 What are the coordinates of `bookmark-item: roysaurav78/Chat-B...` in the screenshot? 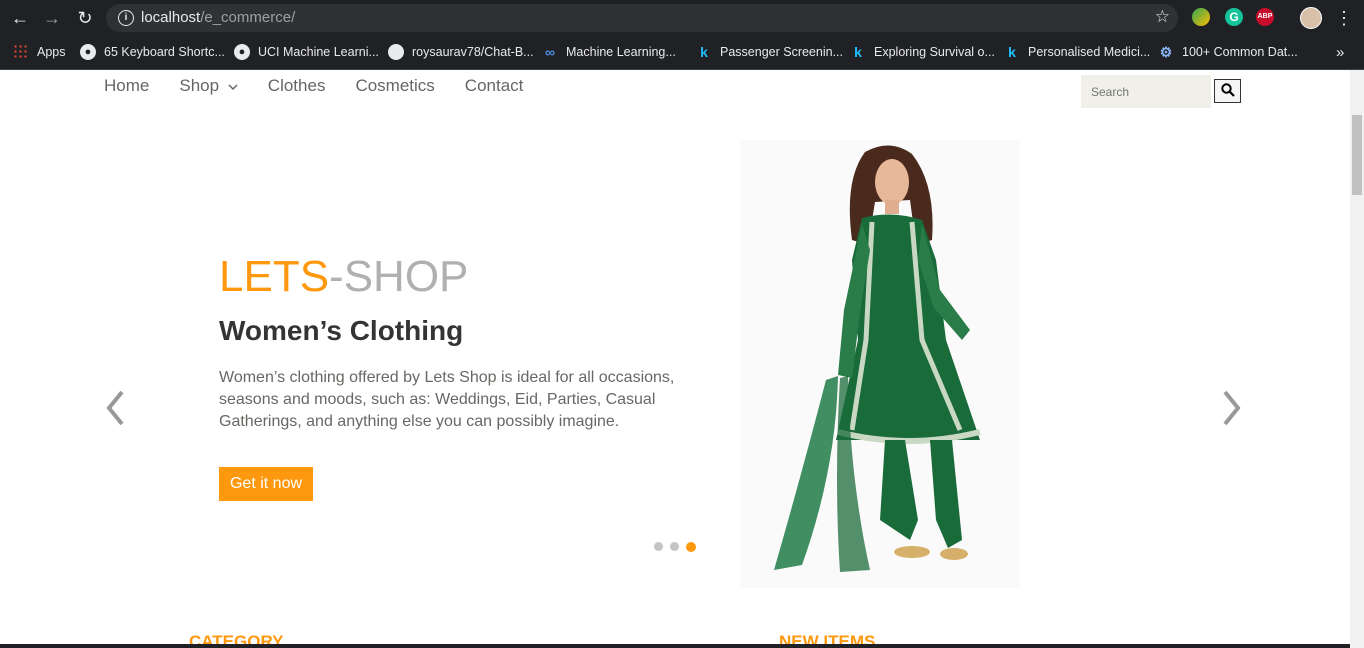 It's located at (461, 52).